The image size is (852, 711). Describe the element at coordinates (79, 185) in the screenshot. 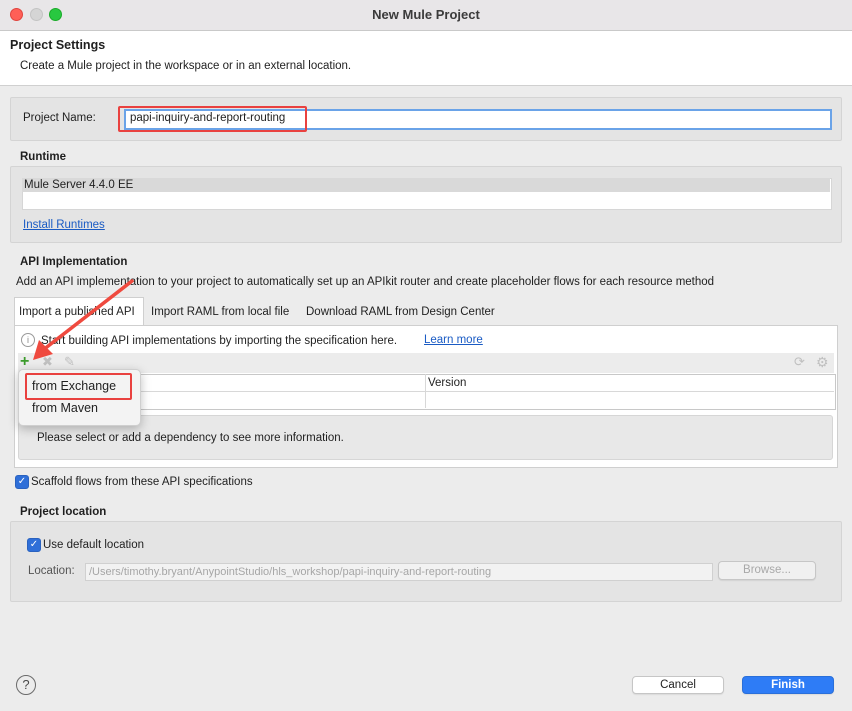

I see `runtime-list-item-label: Mule Server 4.4.0 EE` at that location.